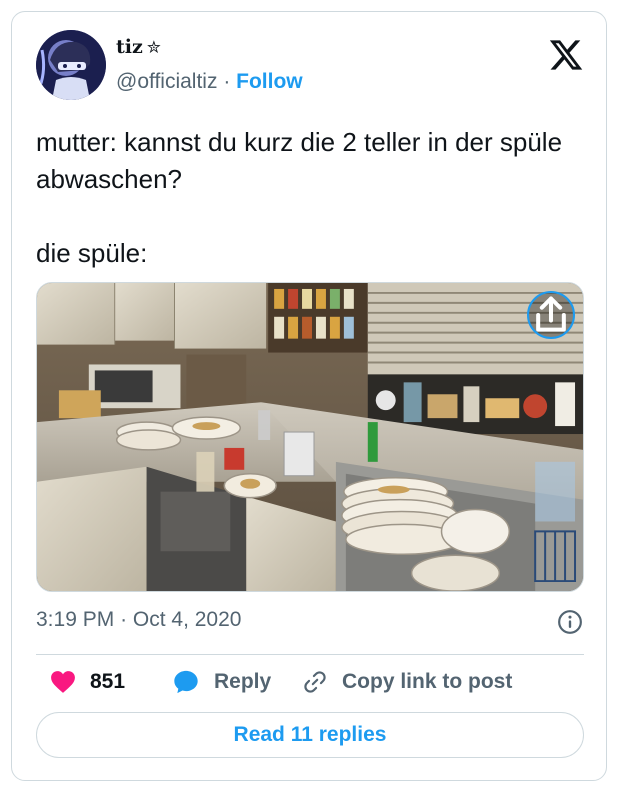 This screenshot has width=620, height=794. I want to click on tweet-line: die spüle:, so click(92, 253).